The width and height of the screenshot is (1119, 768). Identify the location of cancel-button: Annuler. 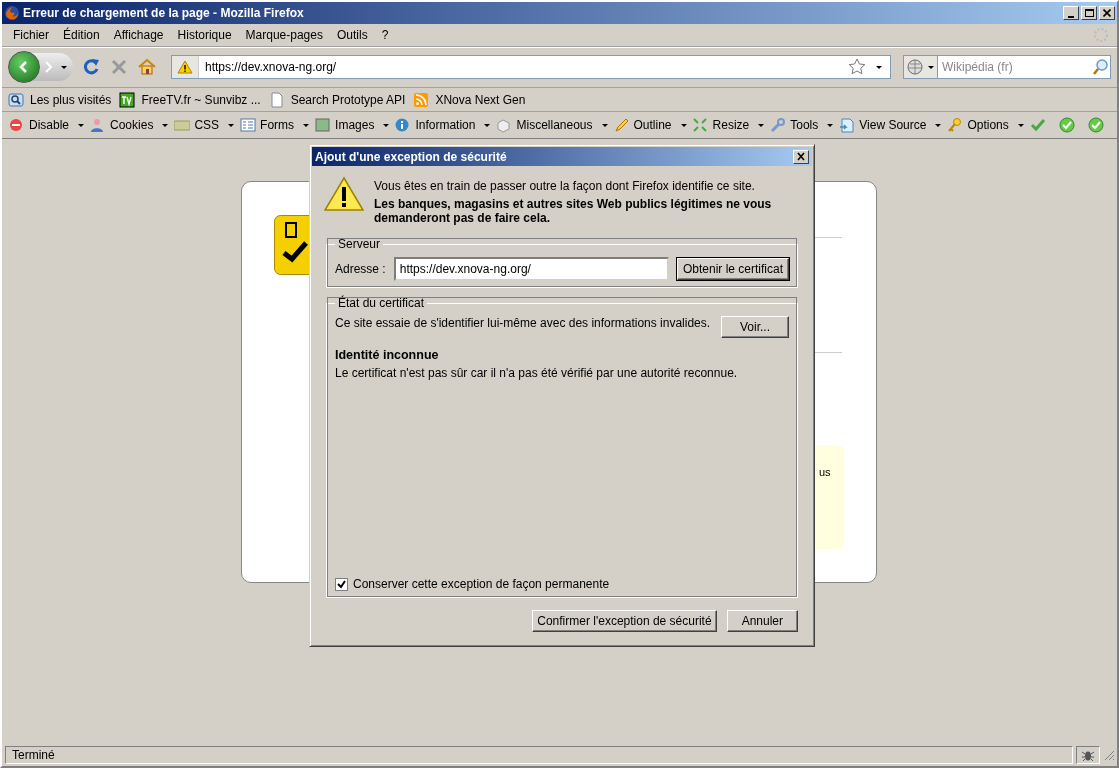
(762, 621).